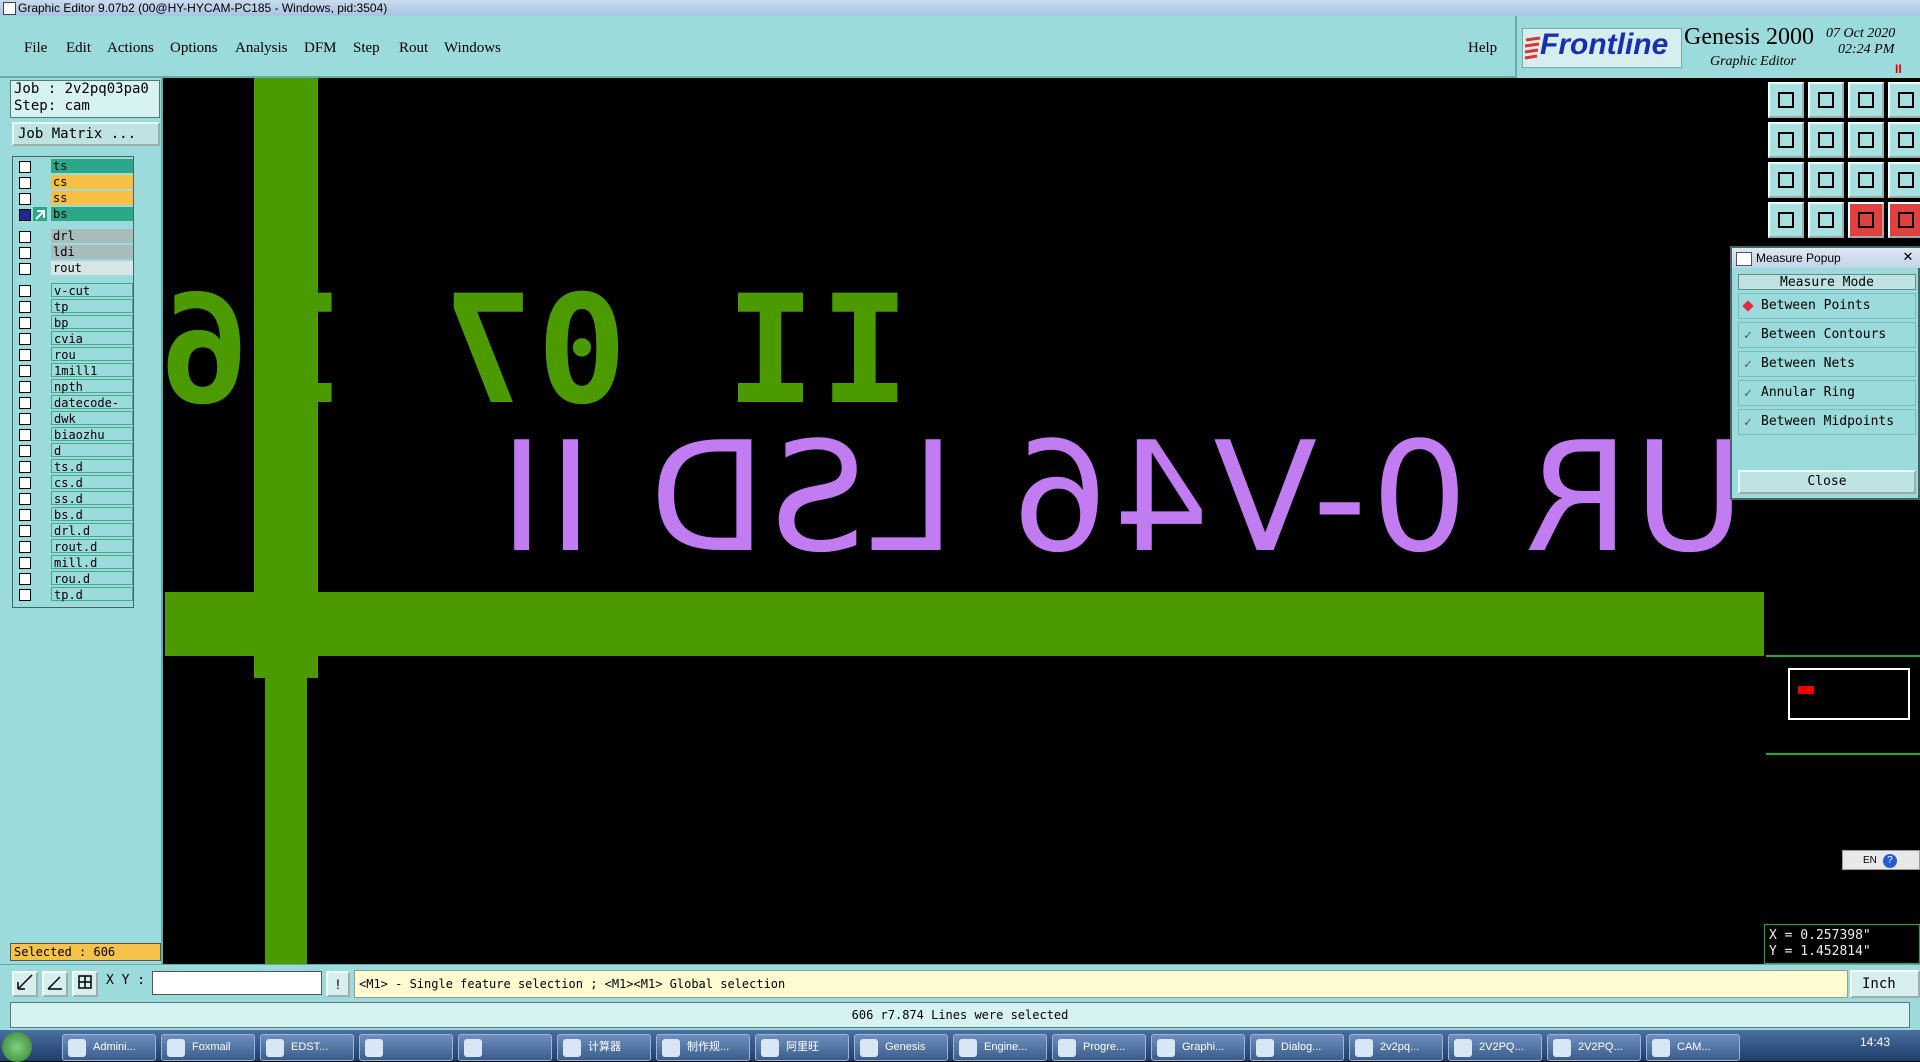 The height and width of the screenshot is (1062, 1920). I want to click on layer-name: tp.d, so click(92, 594).